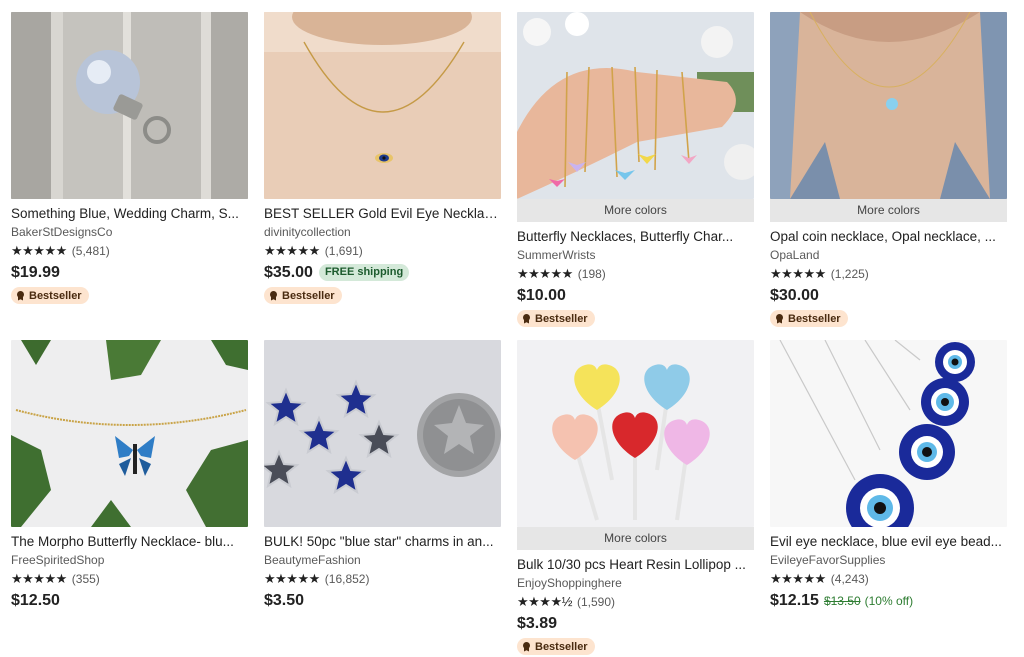 This screenshot has height=657, width=1024. What do you see at coordinates (595, 602) in the screenshot?
I see `review-count: (1,590)` at bounding box center [595, 602].